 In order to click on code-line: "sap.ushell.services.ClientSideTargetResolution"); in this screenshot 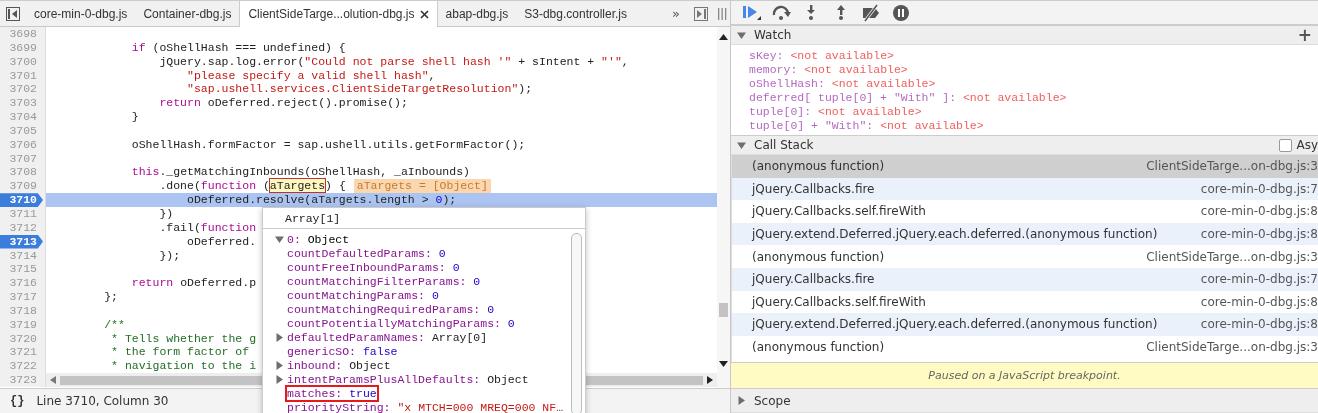, I will do `click(359, 89)`.